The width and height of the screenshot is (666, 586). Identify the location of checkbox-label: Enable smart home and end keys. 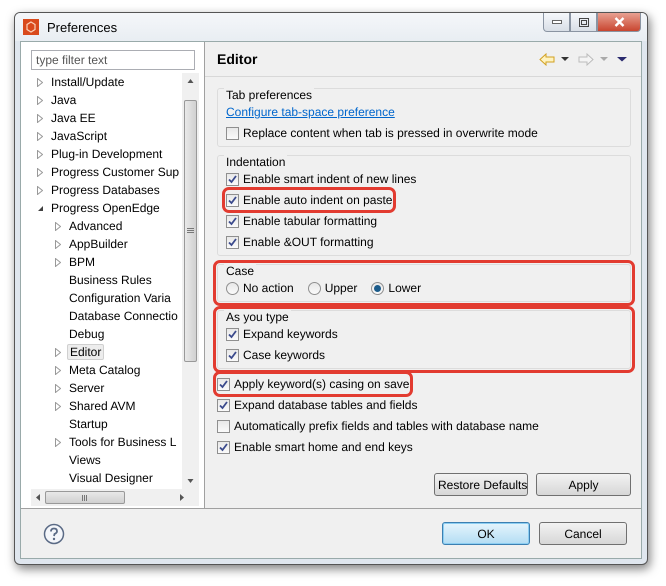
(323, 447).